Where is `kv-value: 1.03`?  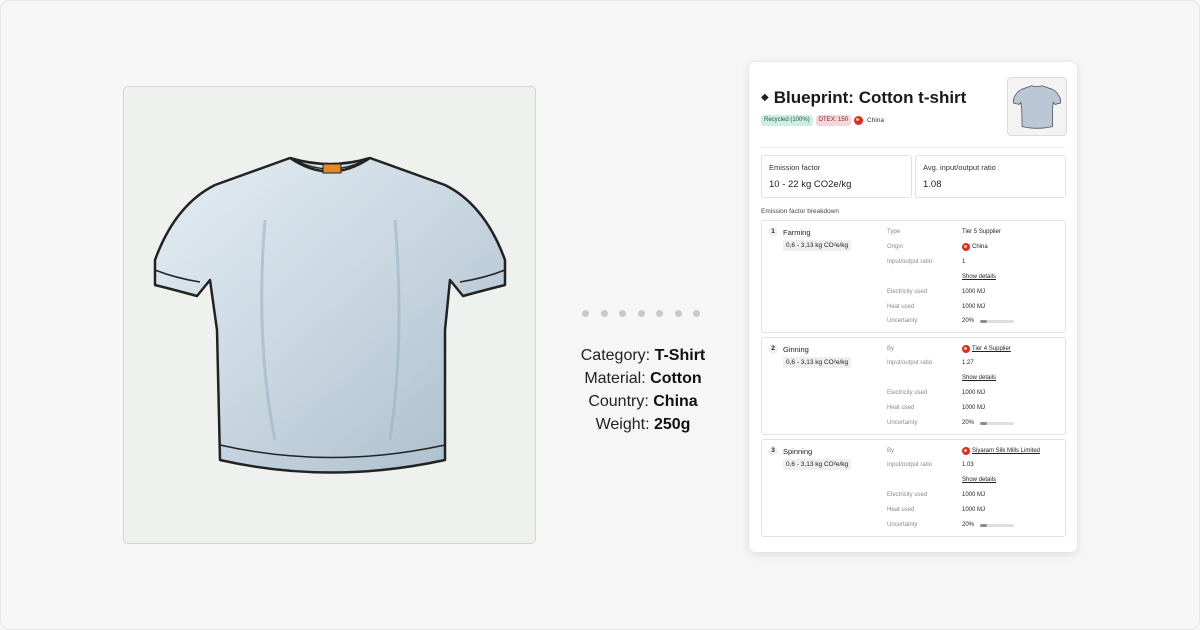
kv-value: 1.03 is located at coordinates (968, 465).